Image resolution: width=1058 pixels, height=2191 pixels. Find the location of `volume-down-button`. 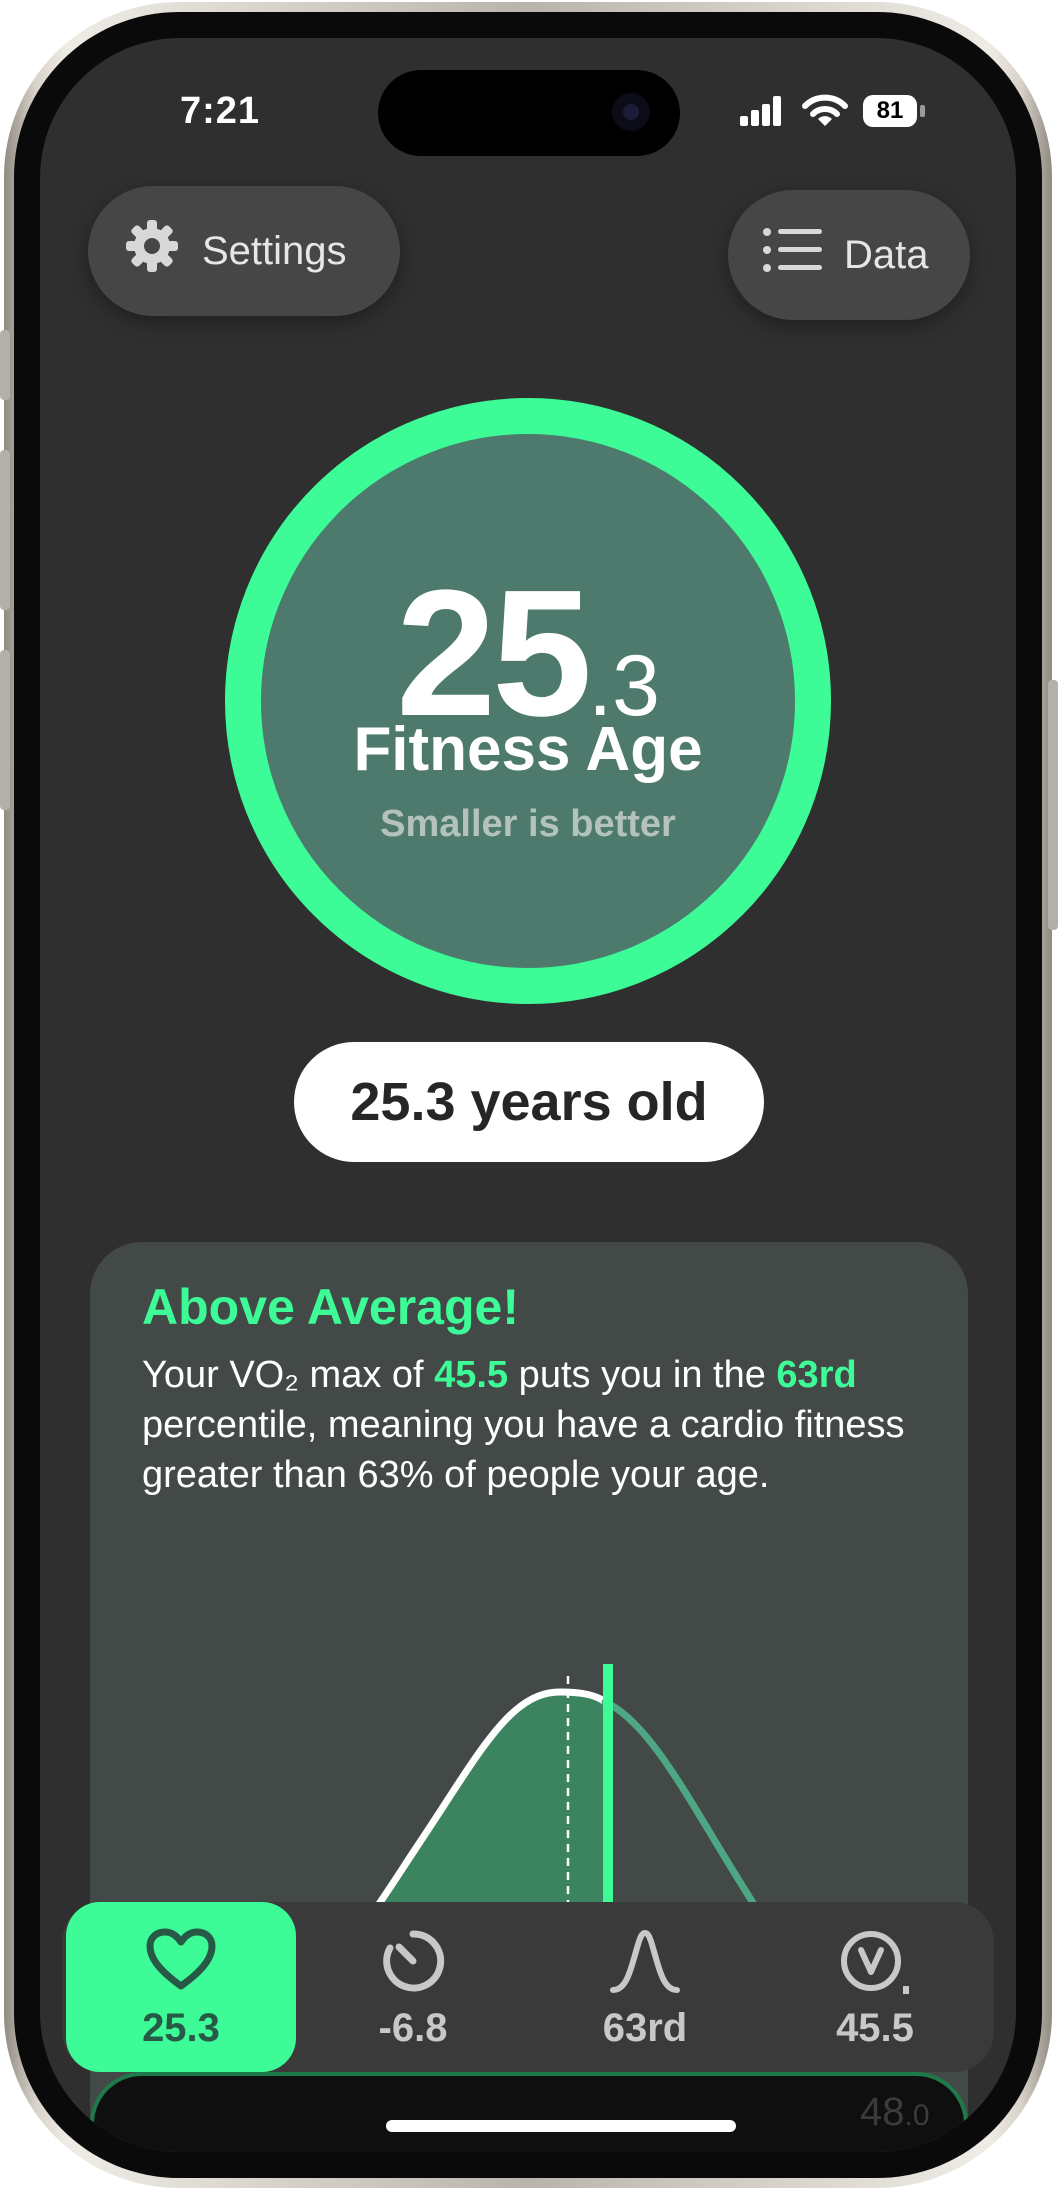

volume-down-button is located at coordinates (5, 730).